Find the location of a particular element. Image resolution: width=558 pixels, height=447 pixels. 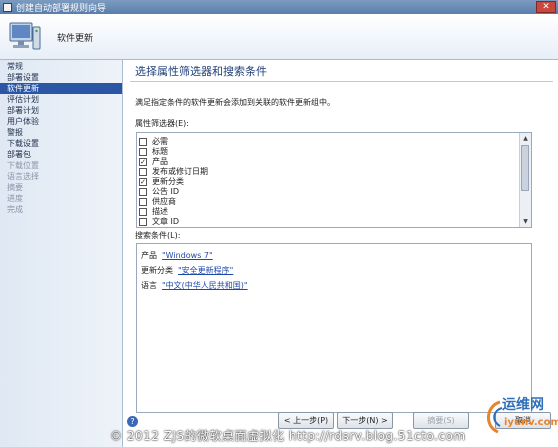

logo-ring-icon is located at coordinates (495, 417).